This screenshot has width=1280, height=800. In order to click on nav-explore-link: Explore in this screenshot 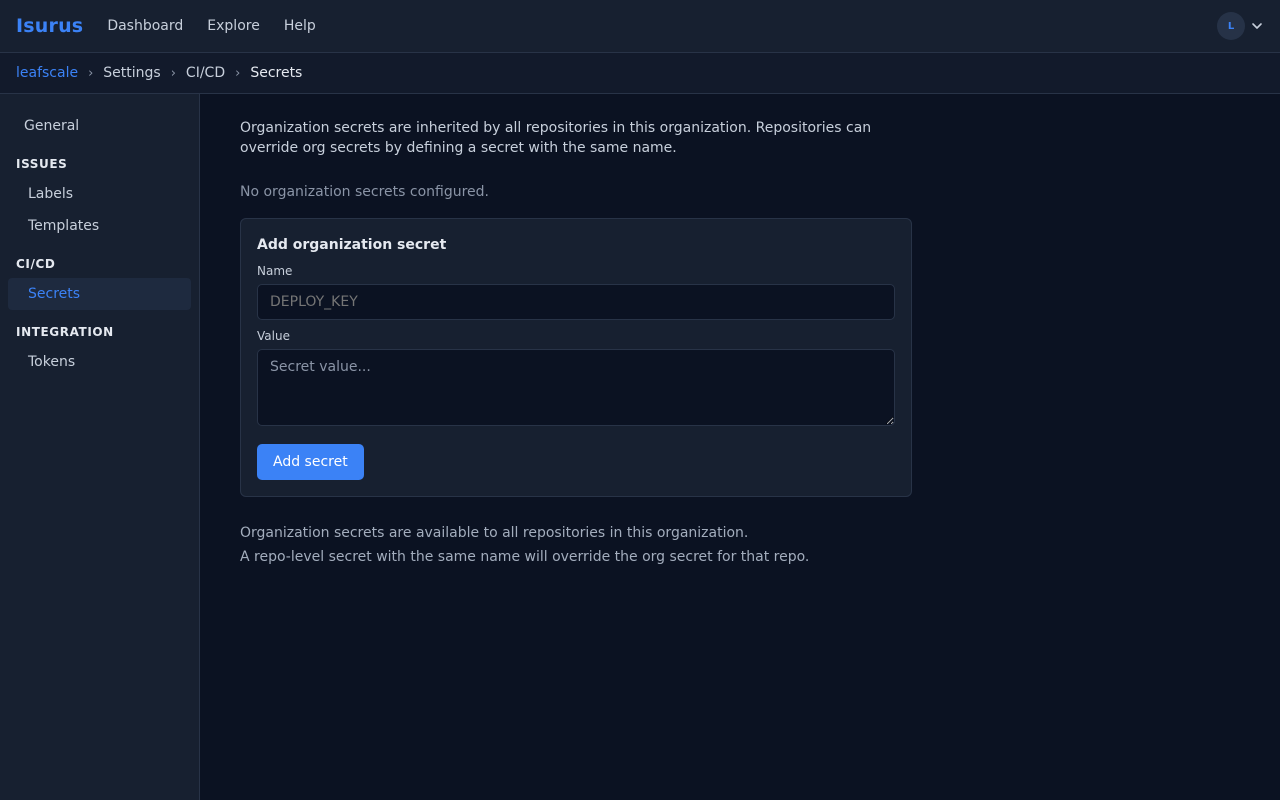, I will do `click(233, 26)`.